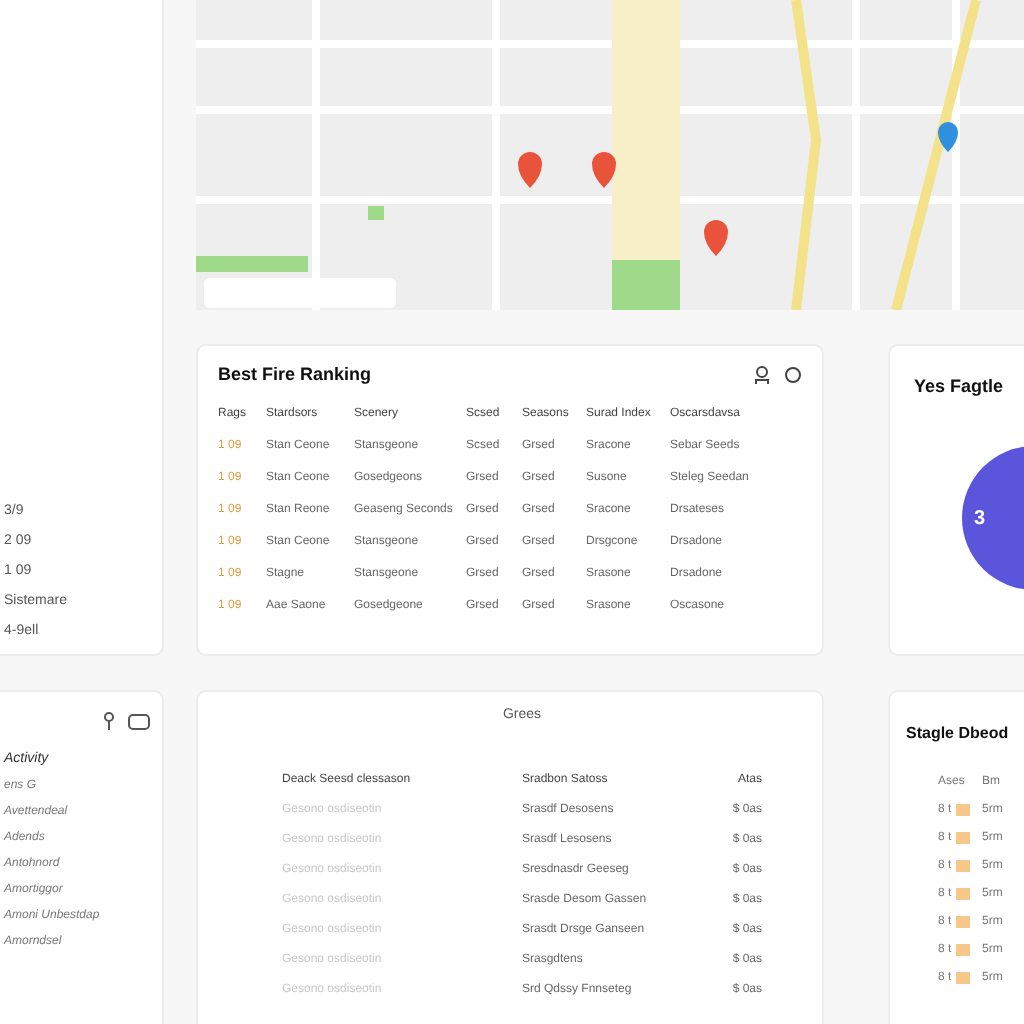  Describe the element at coordinates (993, 518) in the screenshot. I see `avatar: 3` at that location.